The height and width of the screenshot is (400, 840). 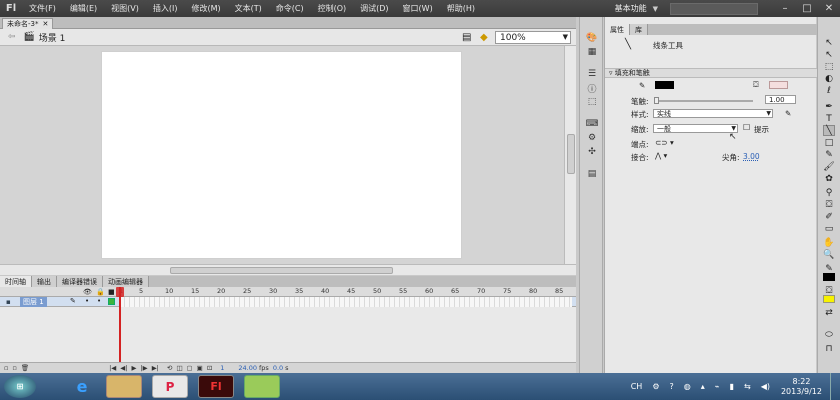 What do you see at coordinates (829, 204) in the screenshot?
I see `paint-bucket-tool-icon: ⛋` at bounding box center [829, 204].